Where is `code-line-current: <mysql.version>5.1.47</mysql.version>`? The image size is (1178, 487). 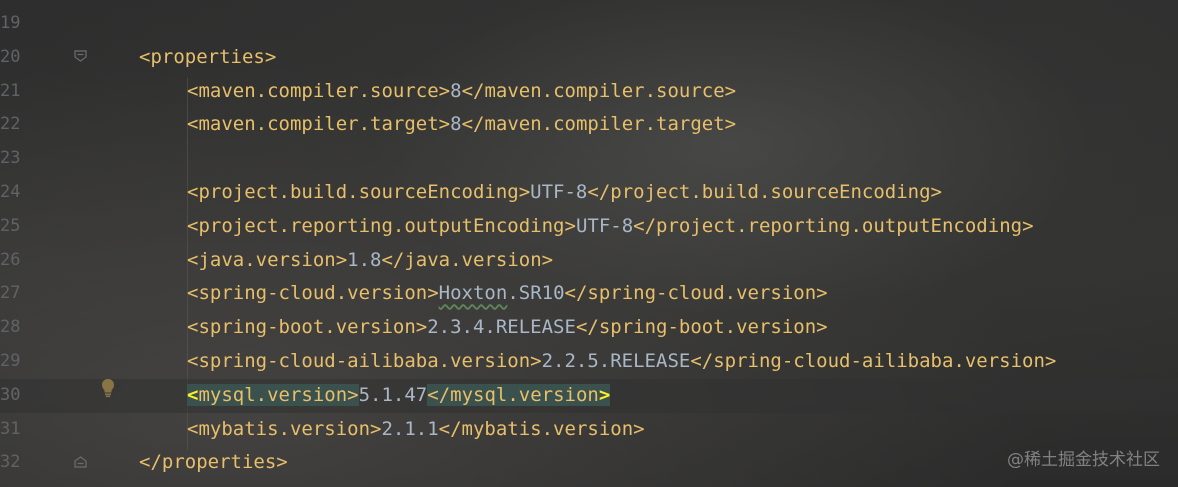
code-line-current: <mysql.version>5.1.47</mysql.version> is located at coordinates (589, 395).